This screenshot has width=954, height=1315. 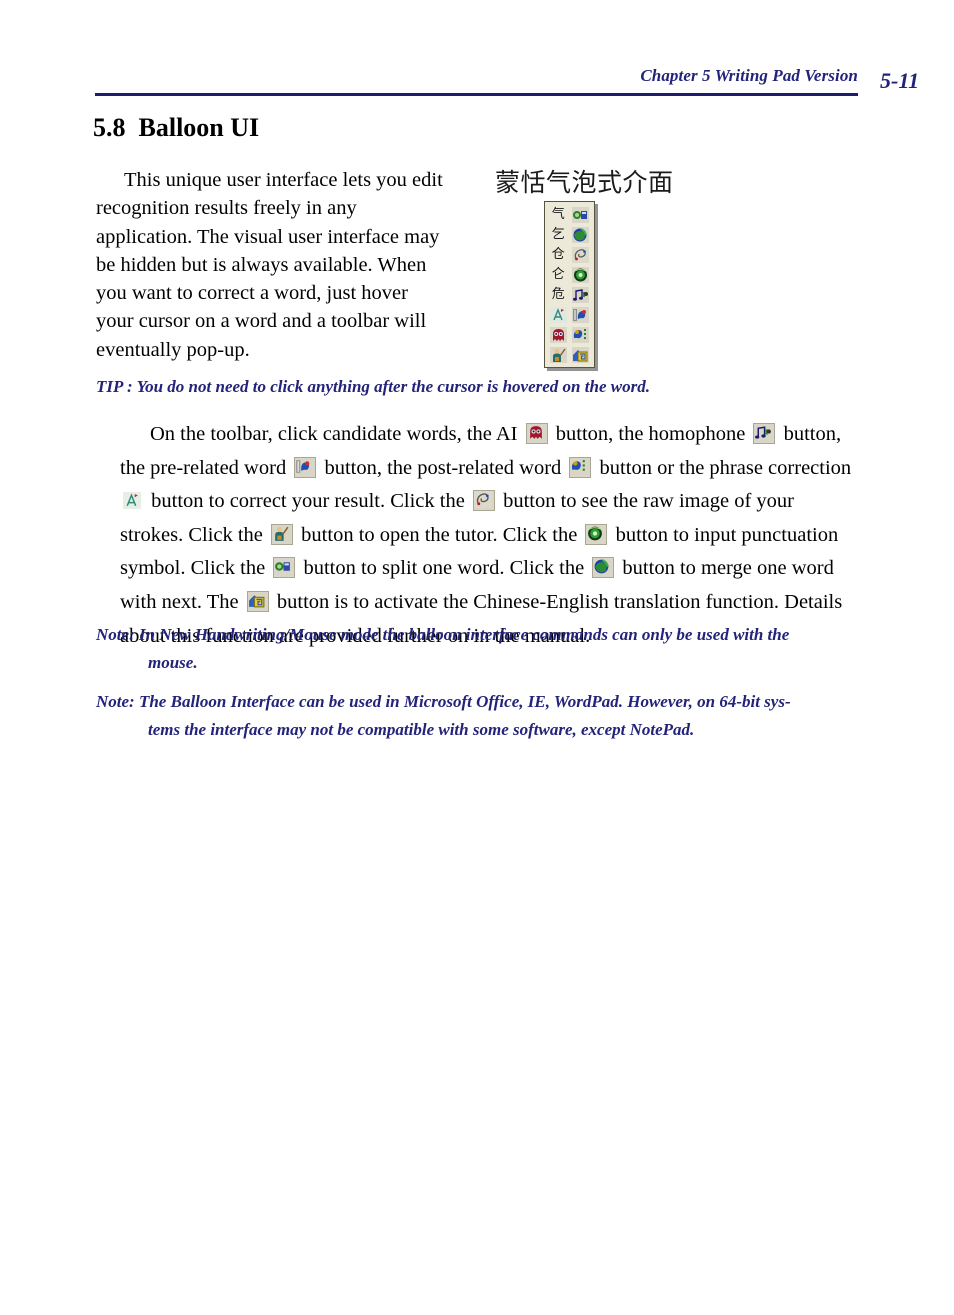 I want to click on balloon-toolbar-figure: 蒙恬气泡式介面 气 乞 仓 仑 危, so click(x=597, y=268).